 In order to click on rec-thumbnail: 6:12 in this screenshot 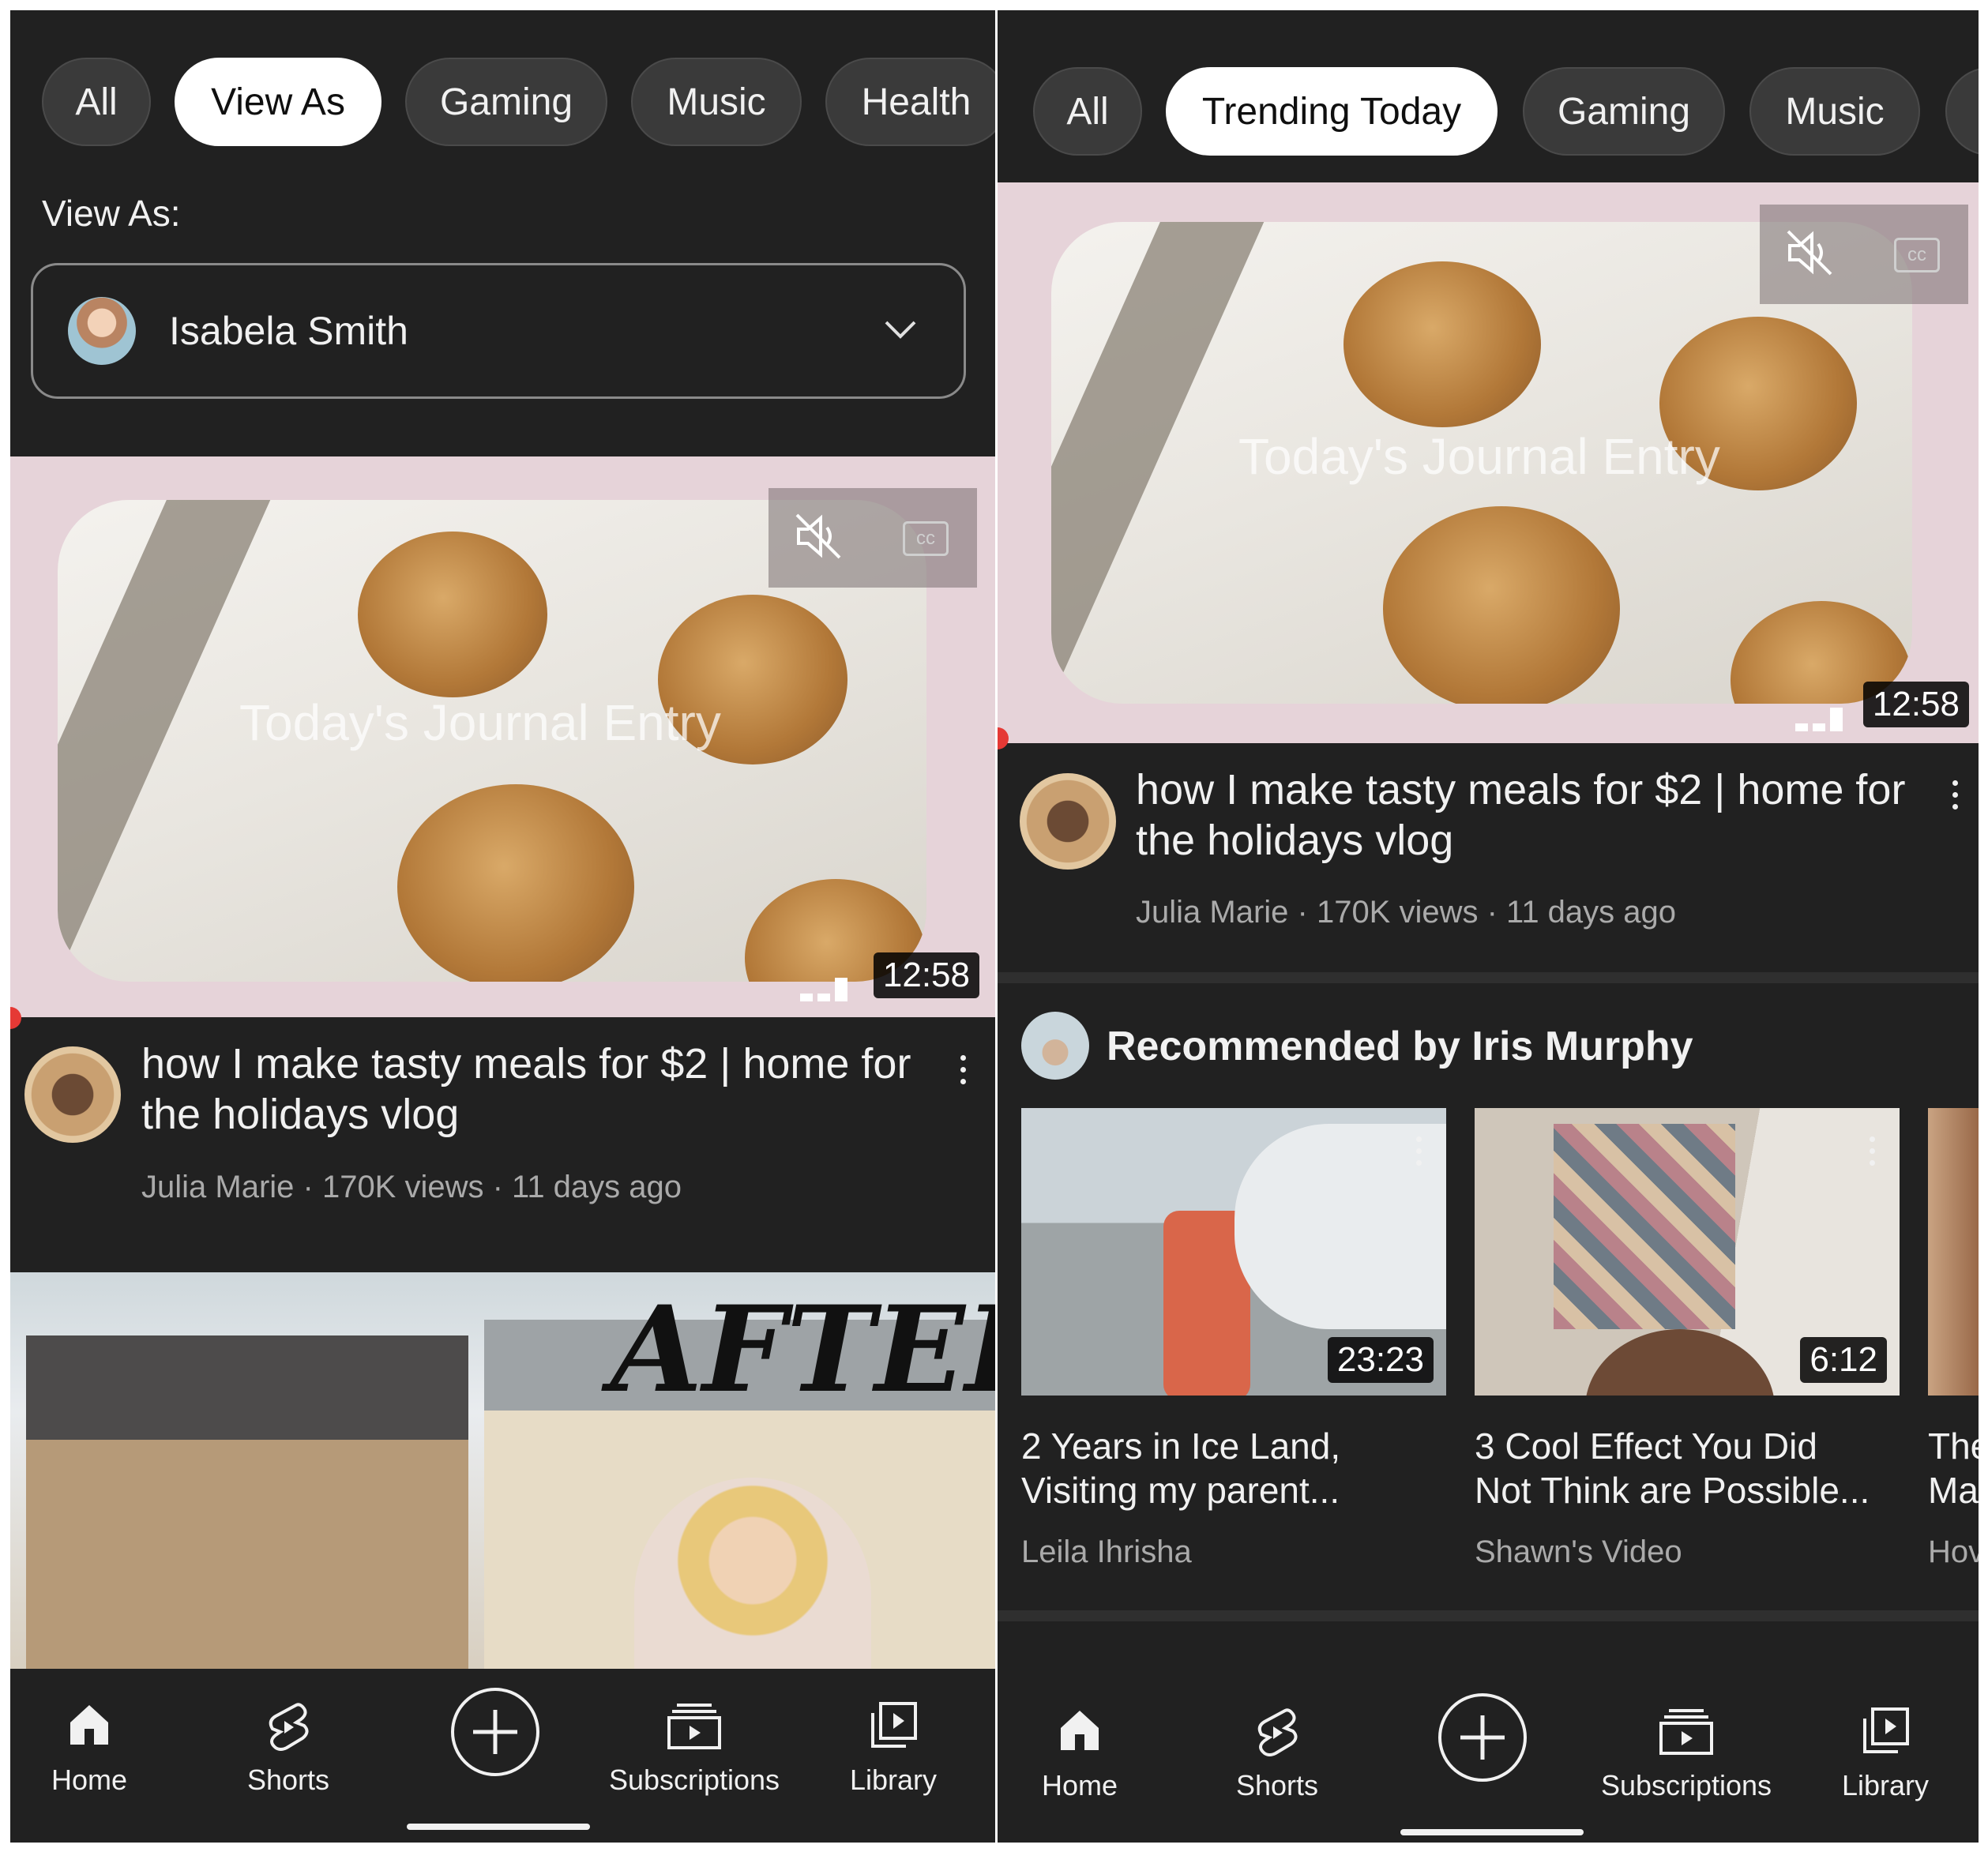, I will do `click(1688, 1252)`.